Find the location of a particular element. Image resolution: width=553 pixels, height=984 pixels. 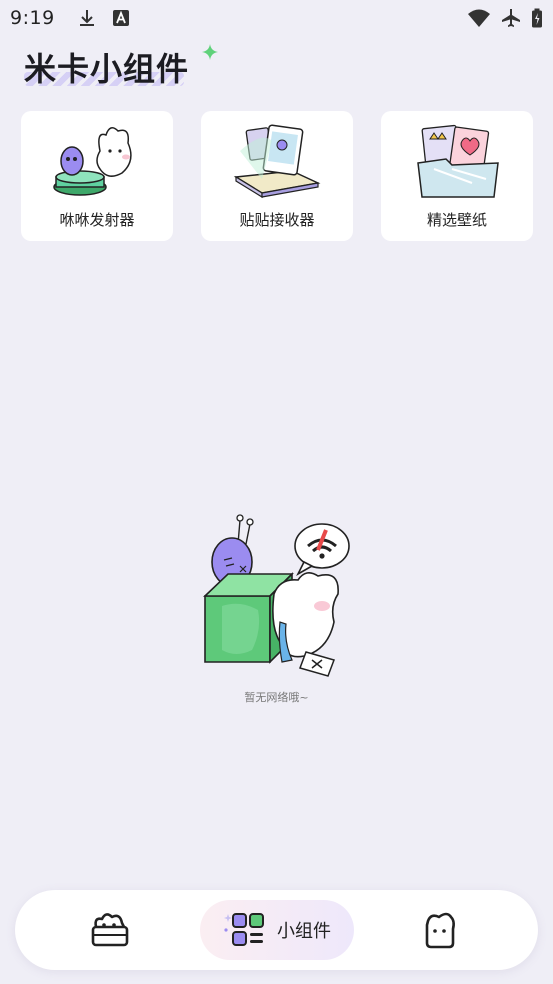

status-time: 9:19 is located at coordinates (32, 18).